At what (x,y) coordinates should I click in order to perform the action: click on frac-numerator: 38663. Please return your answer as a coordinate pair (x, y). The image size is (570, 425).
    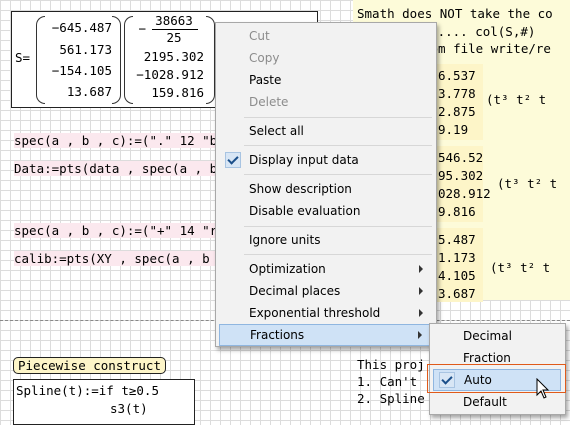
    Looking at the image, I should click on (174, 20).